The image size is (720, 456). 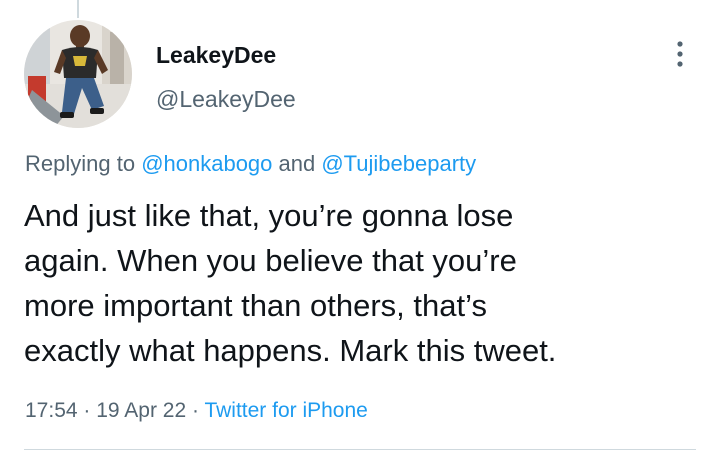 What do you see at coordinates (269, 215) in the screenshot?
I see `tweet-text-line: And just like that, you’re gonna lose` at bounding box center [269, 215].